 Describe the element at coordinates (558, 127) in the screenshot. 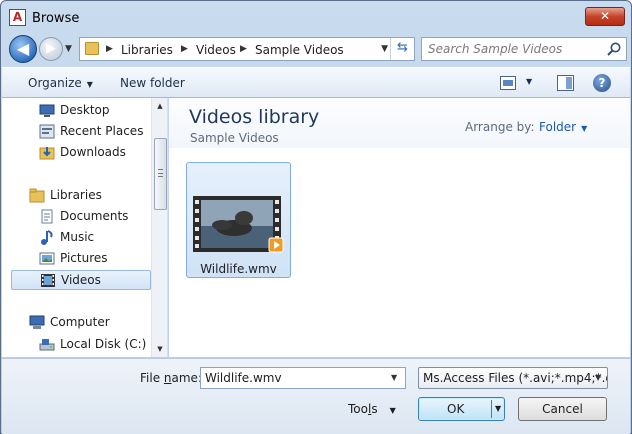

I see `arrange-by-value: Folder` at that location.